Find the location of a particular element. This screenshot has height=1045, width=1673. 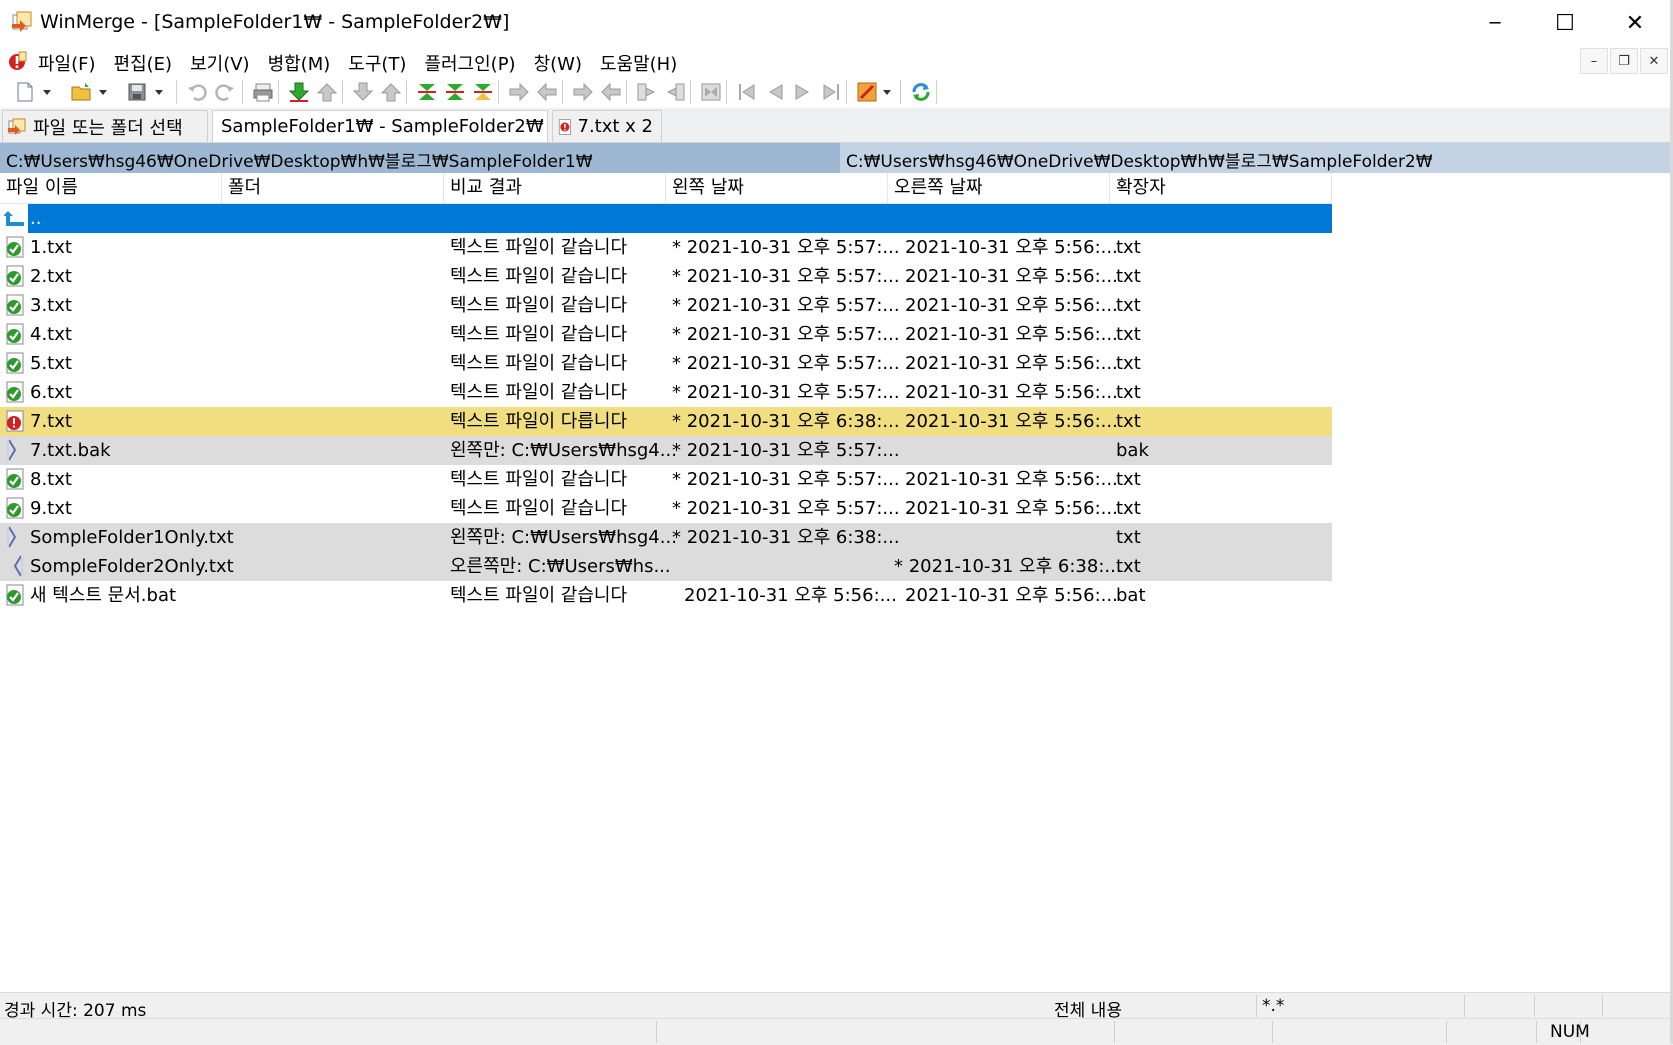

next-diff-button is located at coordinates (299, 92).